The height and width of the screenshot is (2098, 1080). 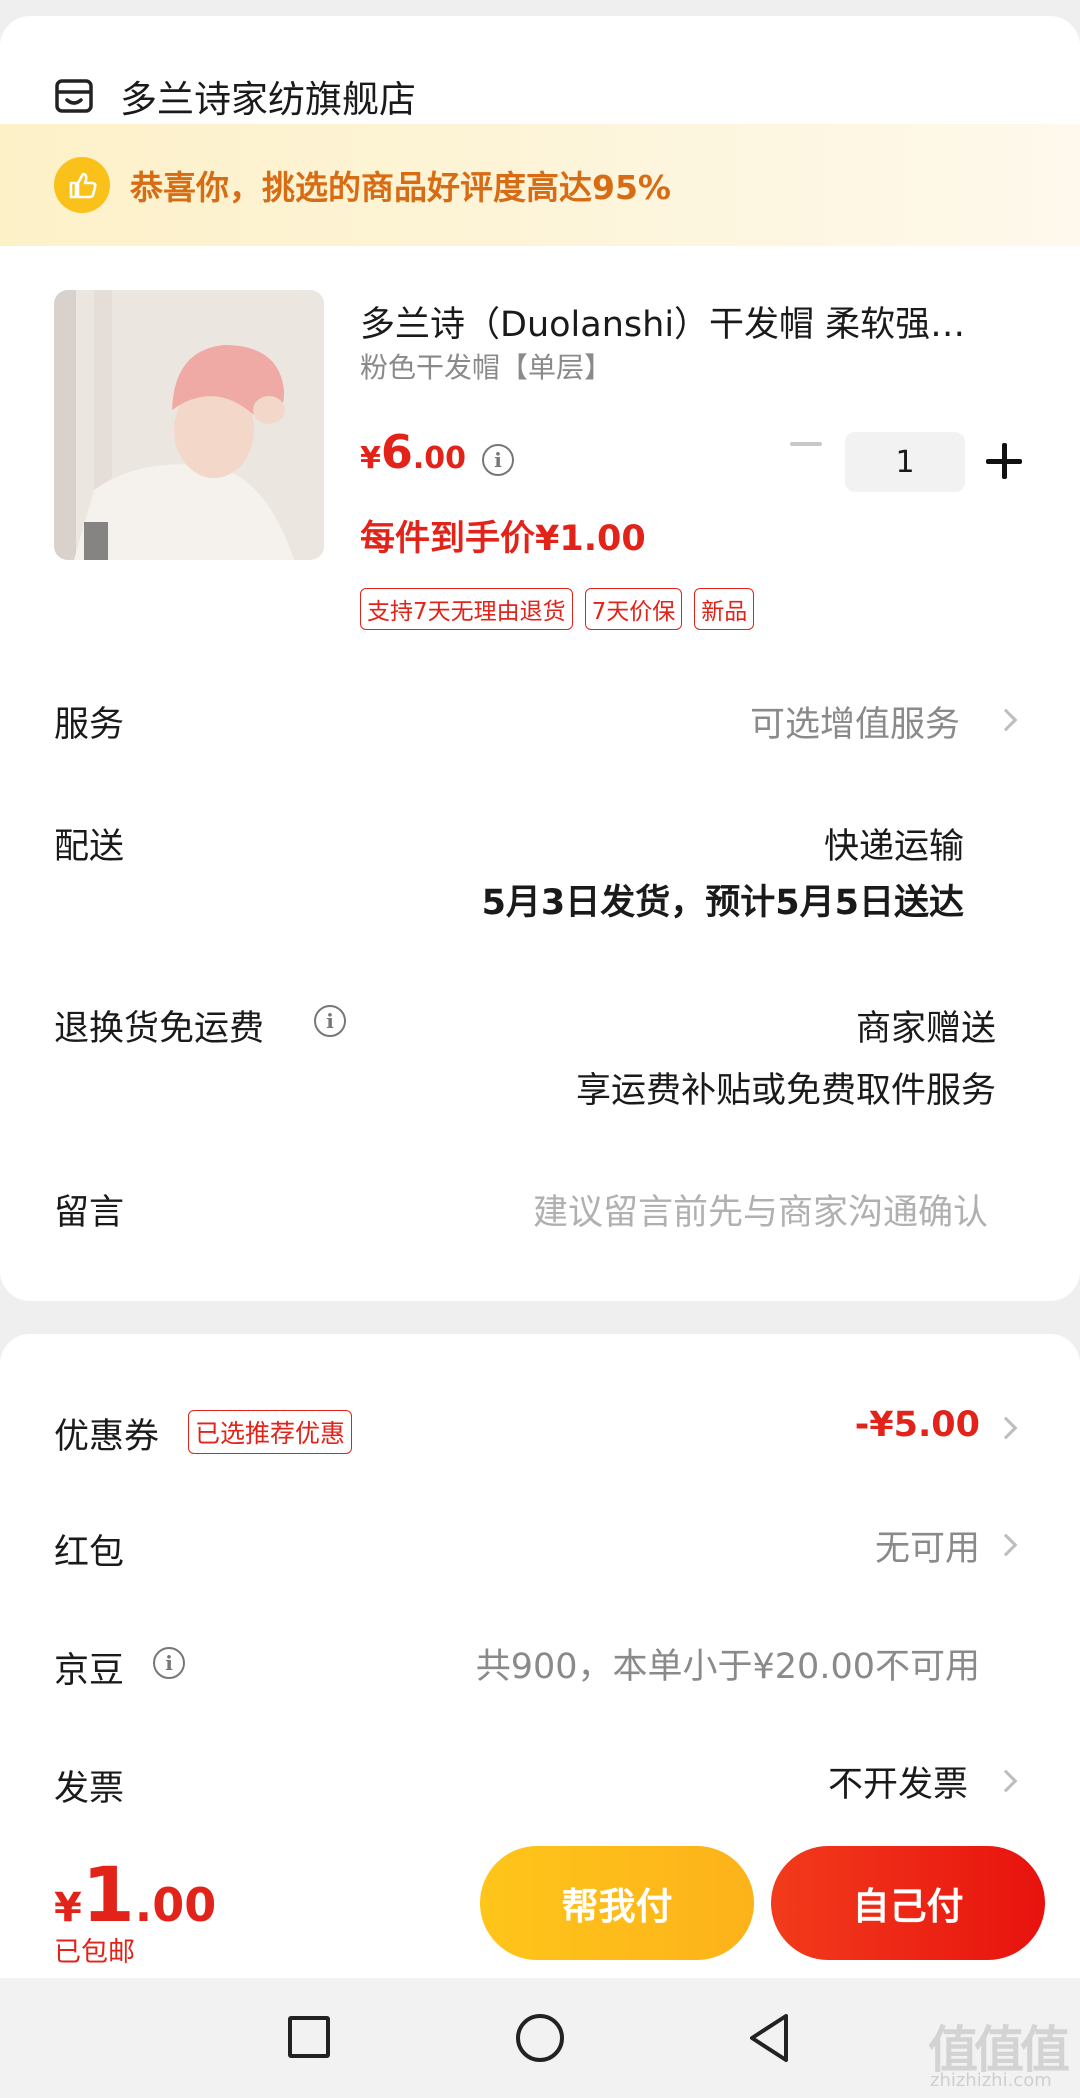 I want to click on tag-price-protect: 7天价保, so click(x=633, y=609).